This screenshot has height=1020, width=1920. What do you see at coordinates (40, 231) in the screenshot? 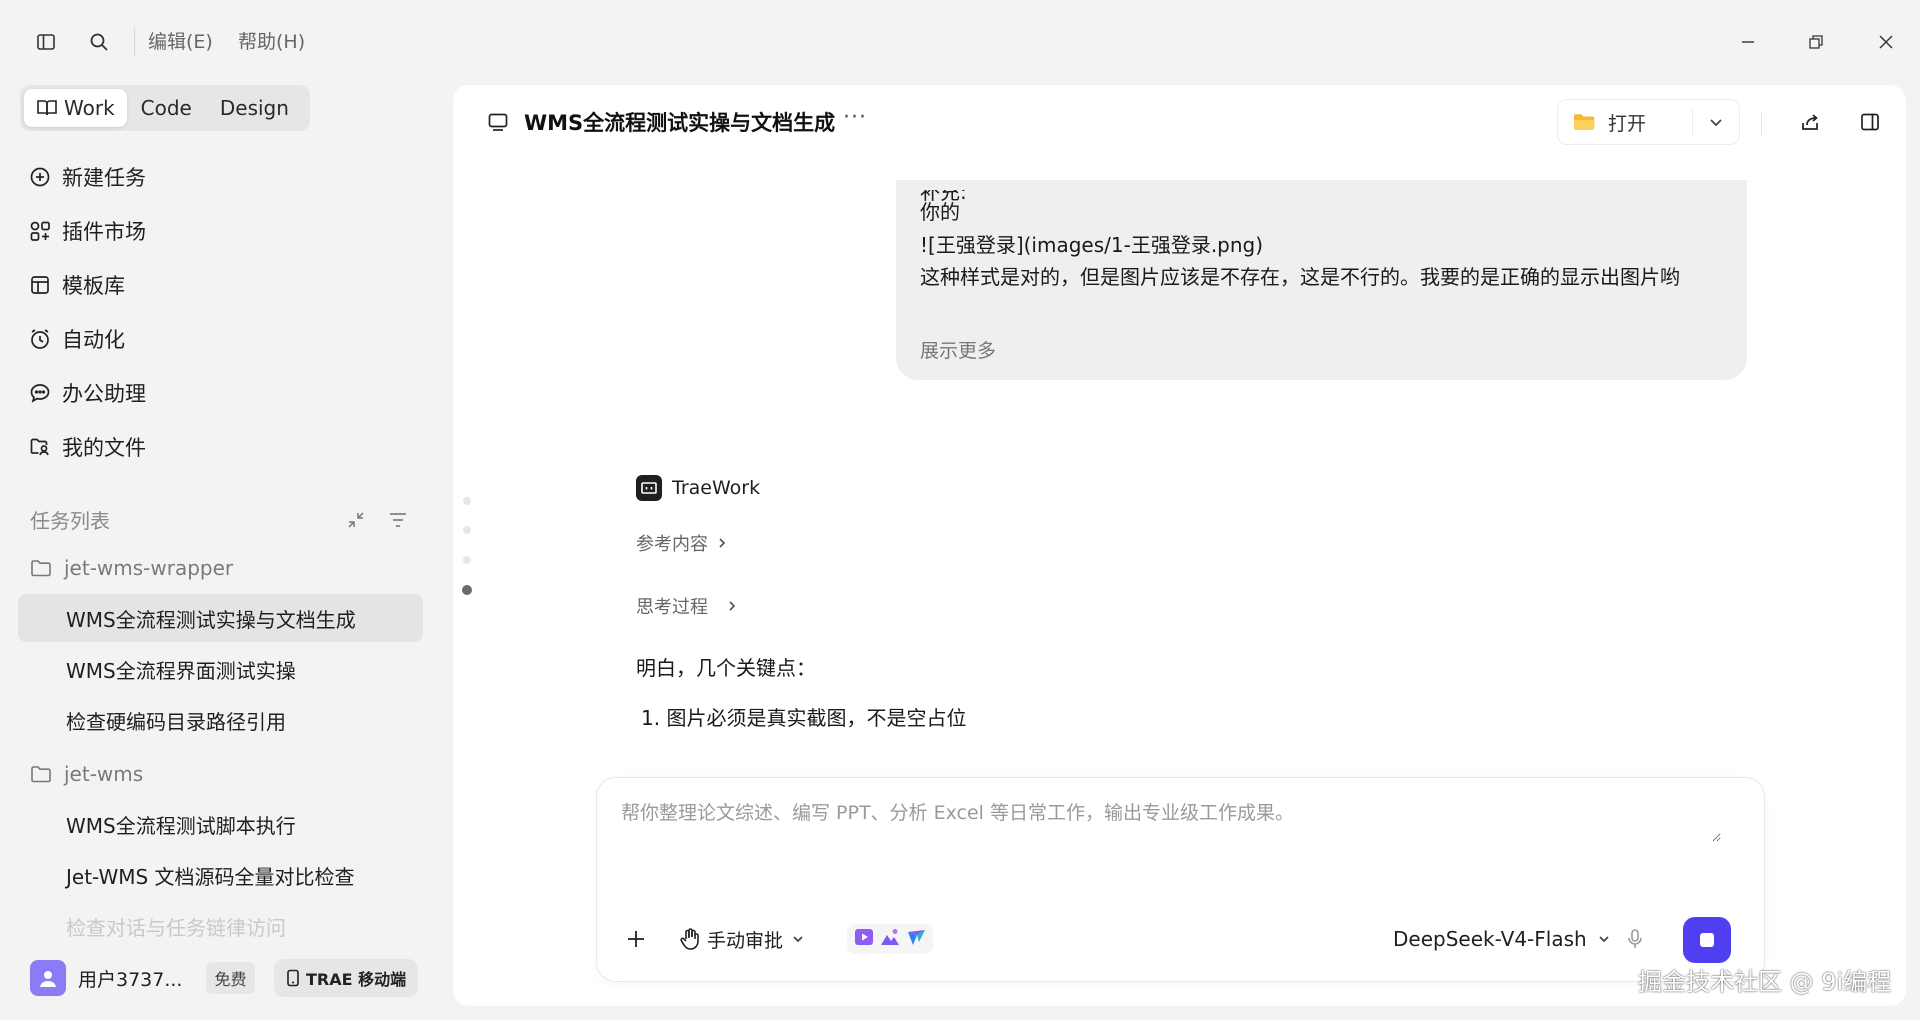
I see `grid-icon` at bounding box center [40, 231].